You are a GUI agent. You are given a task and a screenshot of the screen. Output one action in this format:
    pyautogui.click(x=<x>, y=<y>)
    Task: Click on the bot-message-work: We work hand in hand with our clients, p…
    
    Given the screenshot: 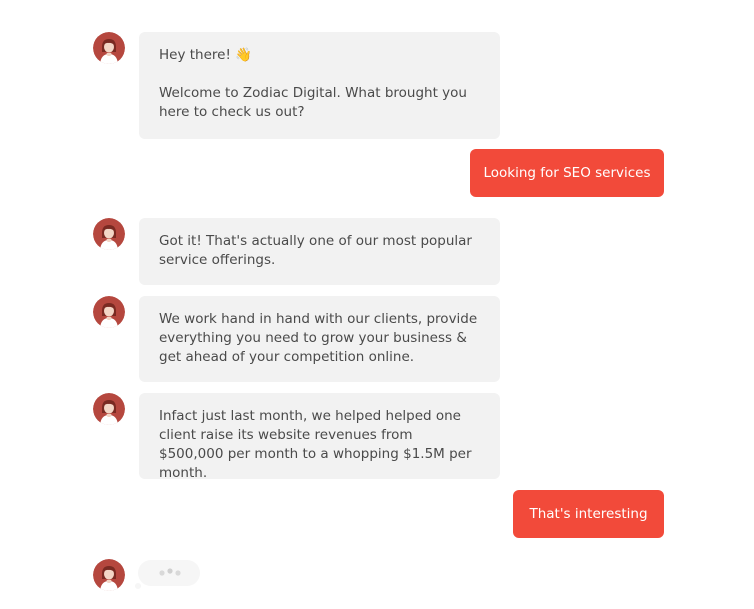 What is the action you would take?
    pyautogui.click(x=319, y=339)
    